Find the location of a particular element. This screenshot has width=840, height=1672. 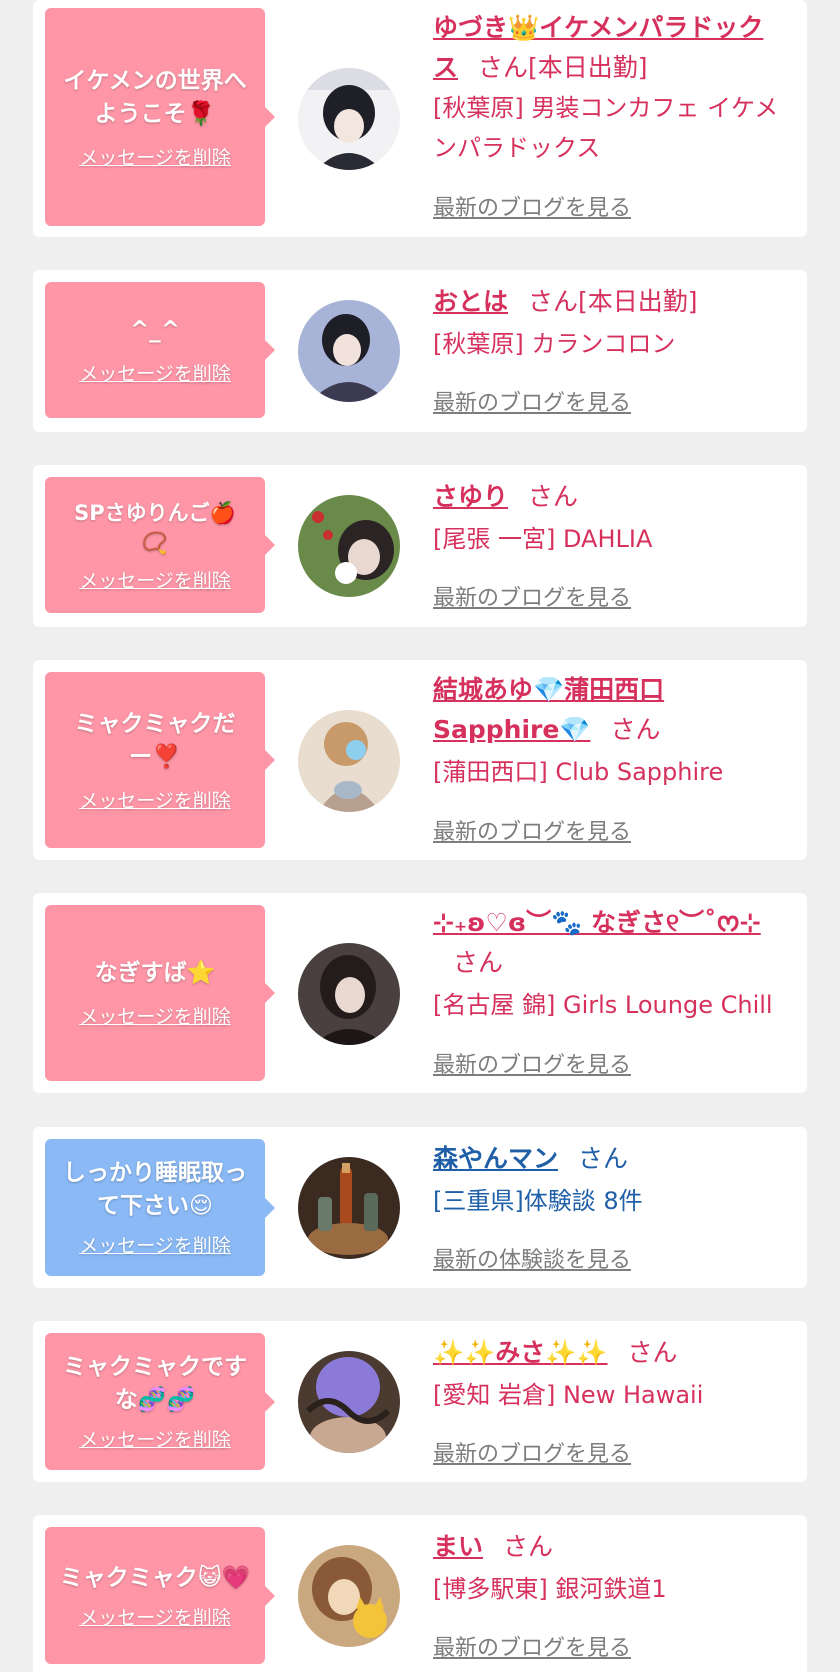

name-line: ✨✨みさ✨✨ さん is located at coordinates (610, 1353).